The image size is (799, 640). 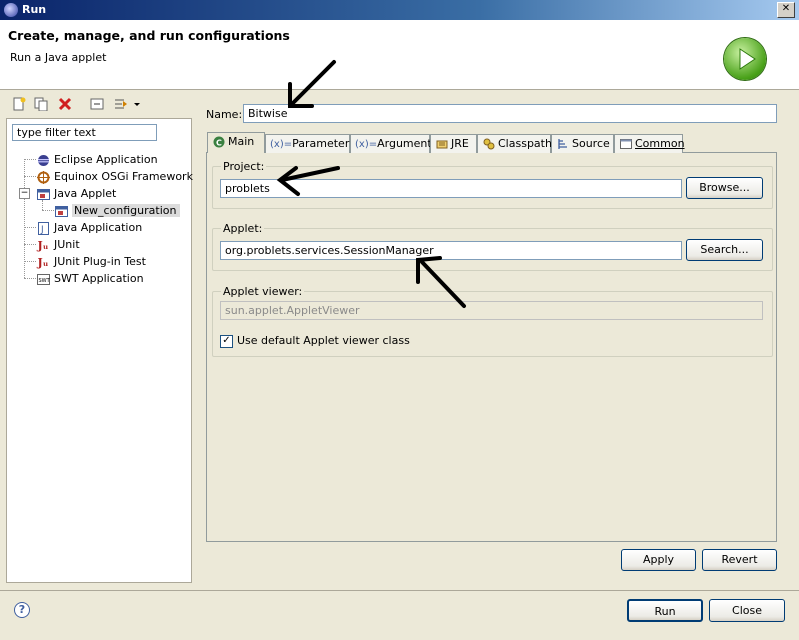 I want to click on help-icon: ?, so click(x=22, y=610).